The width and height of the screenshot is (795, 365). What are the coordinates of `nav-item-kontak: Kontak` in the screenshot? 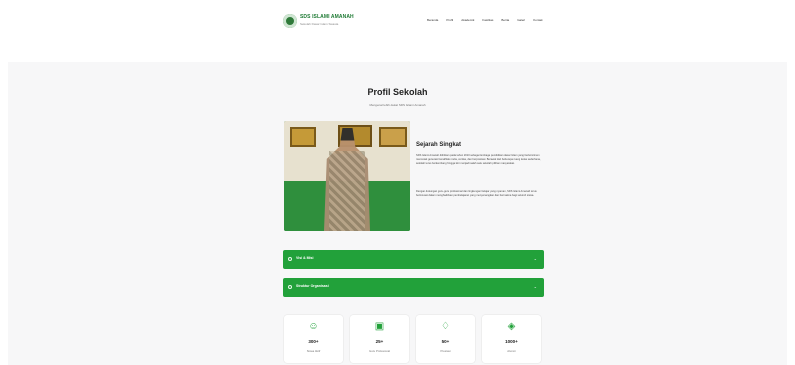 It's located at (537, 20).